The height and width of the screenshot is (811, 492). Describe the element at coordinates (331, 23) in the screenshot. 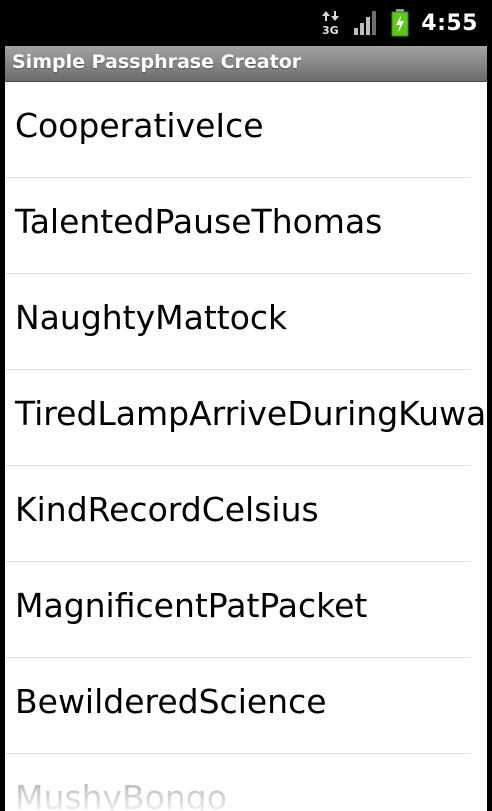

I see `data-transfer-icon: 3G` at that location.